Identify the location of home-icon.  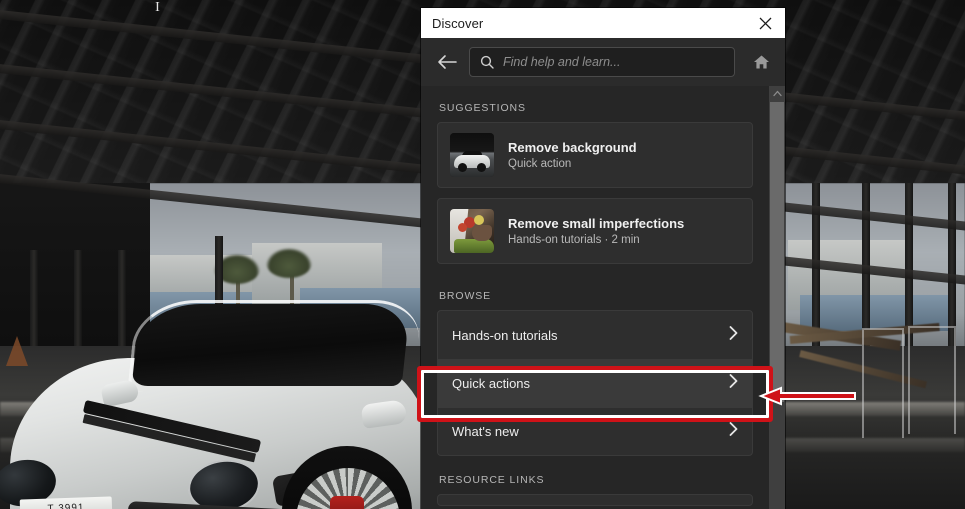
(761, 62).